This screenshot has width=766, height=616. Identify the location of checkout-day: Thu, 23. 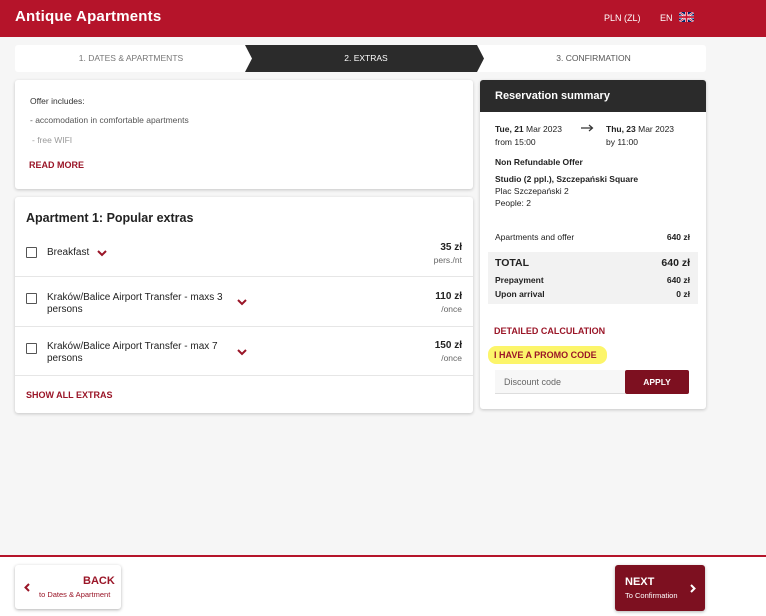
(621, 129).